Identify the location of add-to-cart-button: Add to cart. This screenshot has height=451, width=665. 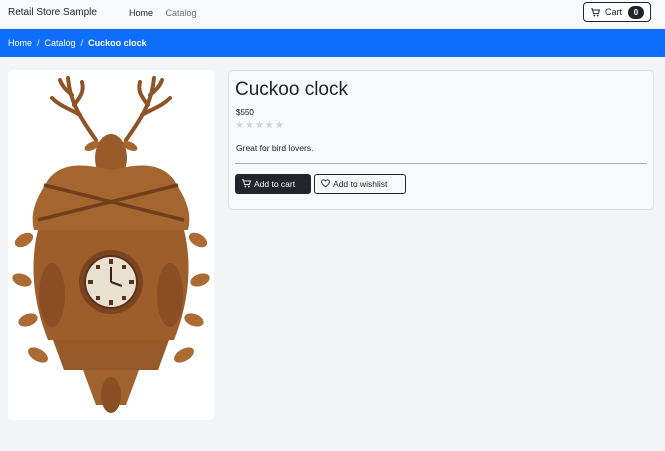
(273, 184).